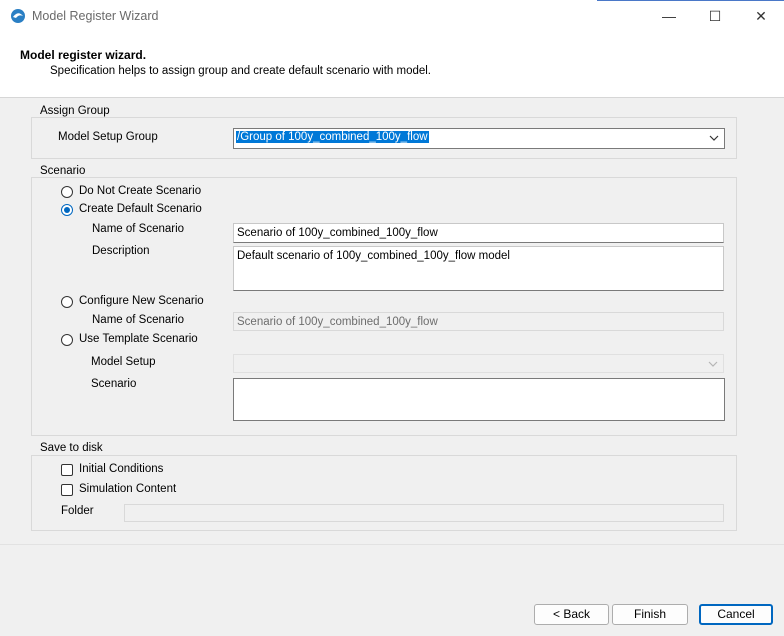  I want to click on create-default-radio, so click(67, 210).